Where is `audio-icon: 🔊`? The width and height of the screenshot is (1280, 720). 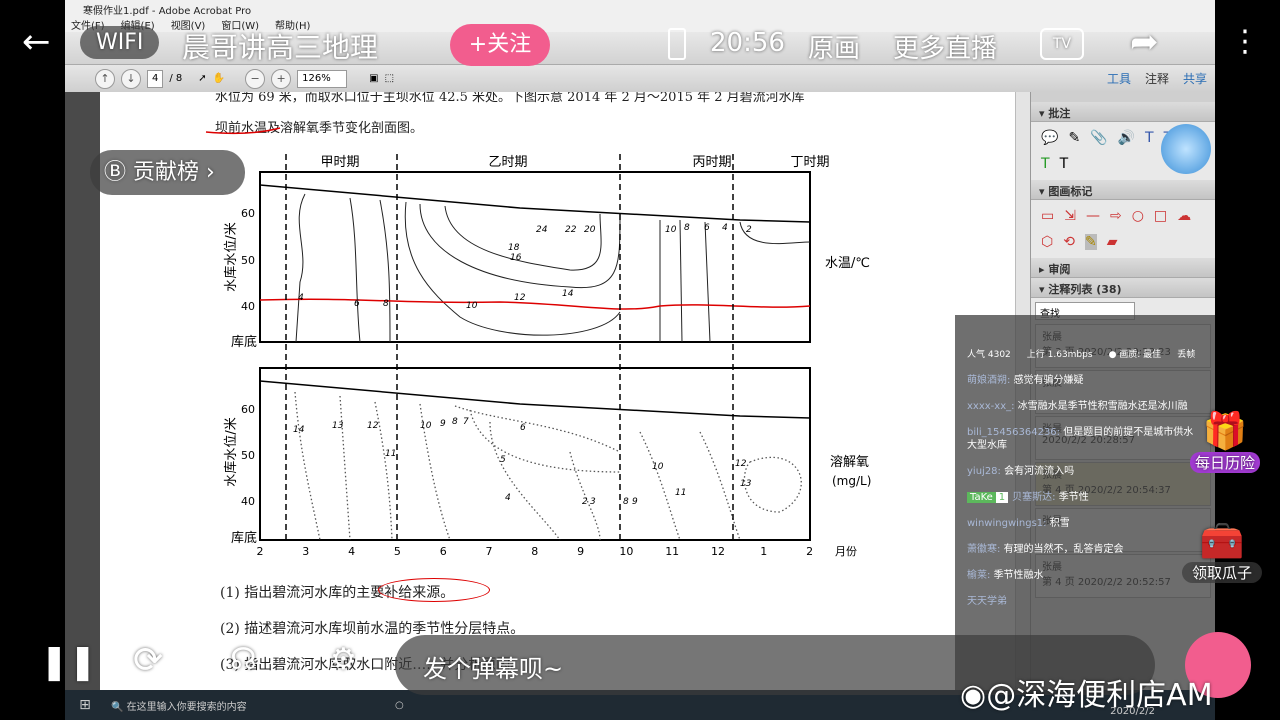 audio-icon: 🔊 is located at coordinates (1126, 138).